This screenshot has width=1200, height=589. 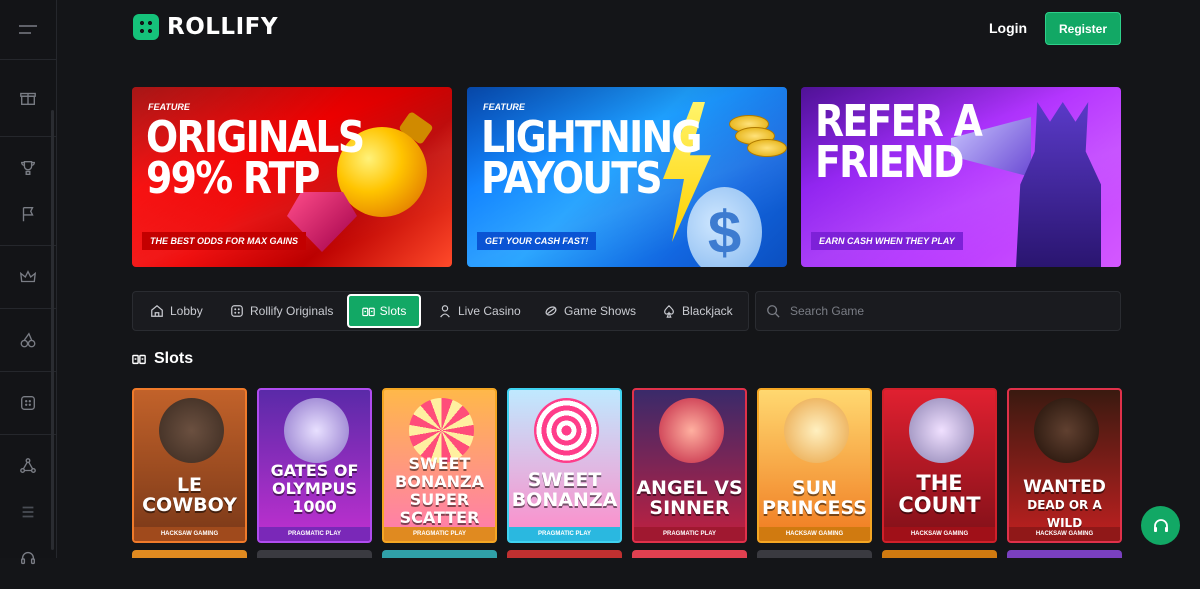 I want to click on crown-icon, so click(x=28, y=276).